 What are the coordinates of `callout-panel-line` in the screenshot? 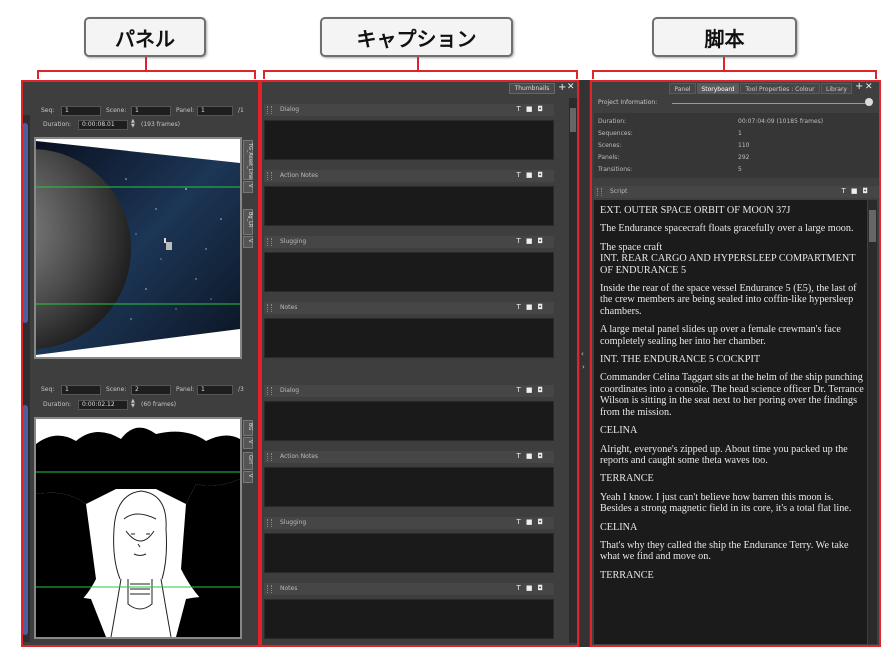 It's located at (146, 64).